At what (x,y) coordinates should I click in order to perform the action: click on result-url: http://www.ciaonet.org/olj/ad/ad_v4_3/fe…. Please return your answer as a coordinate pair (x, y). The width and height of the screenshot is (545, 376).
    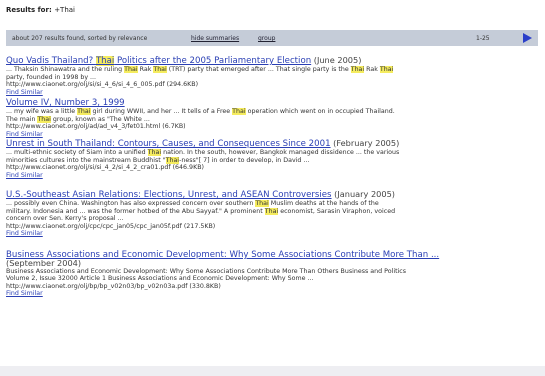
    Looking at the image, I should click on (96, 127).